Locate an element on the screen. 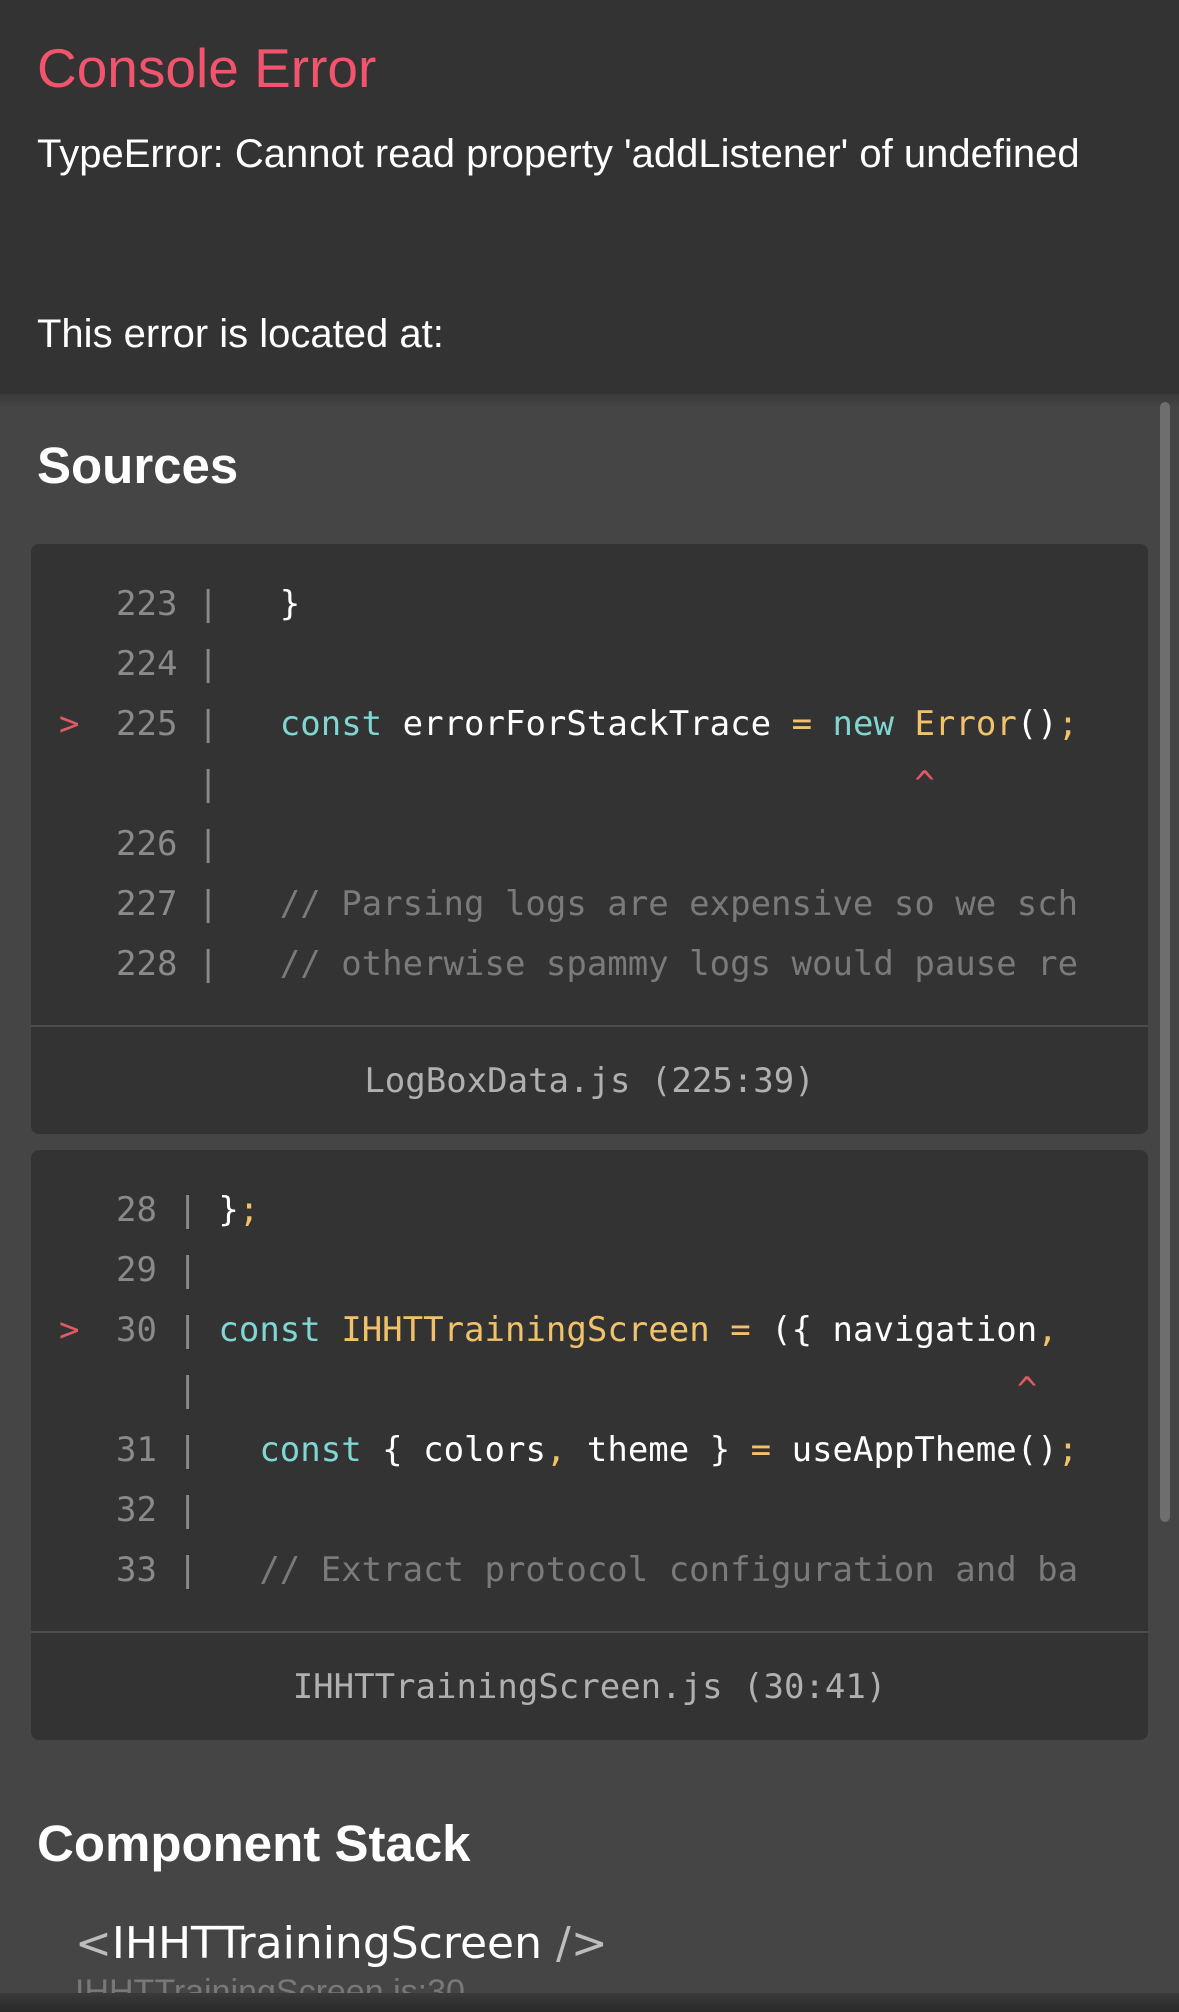 The height and width of the screenshot is (2012, 1179). code-token: ({ navigation is located at coordinates (894, 1330).